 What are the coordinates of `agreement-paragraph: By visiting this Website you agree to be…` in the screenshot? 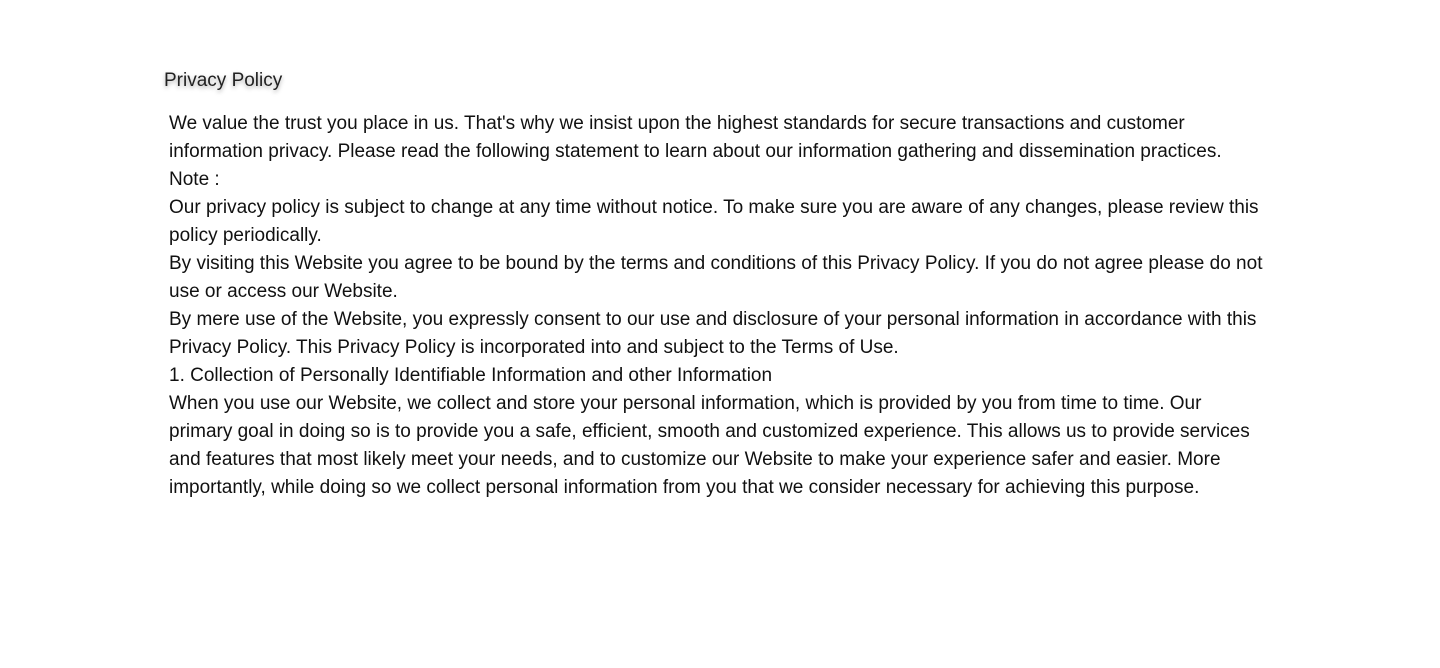 It's located at (716, 277).